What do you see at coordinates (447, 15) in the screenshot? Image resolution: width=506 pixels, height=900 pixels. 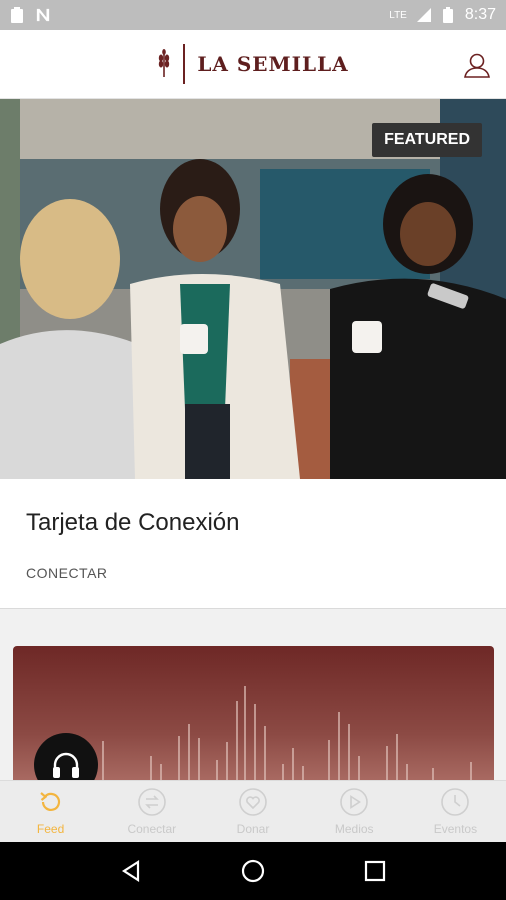 I see `battery-icon` at bounding box center [447, 15].